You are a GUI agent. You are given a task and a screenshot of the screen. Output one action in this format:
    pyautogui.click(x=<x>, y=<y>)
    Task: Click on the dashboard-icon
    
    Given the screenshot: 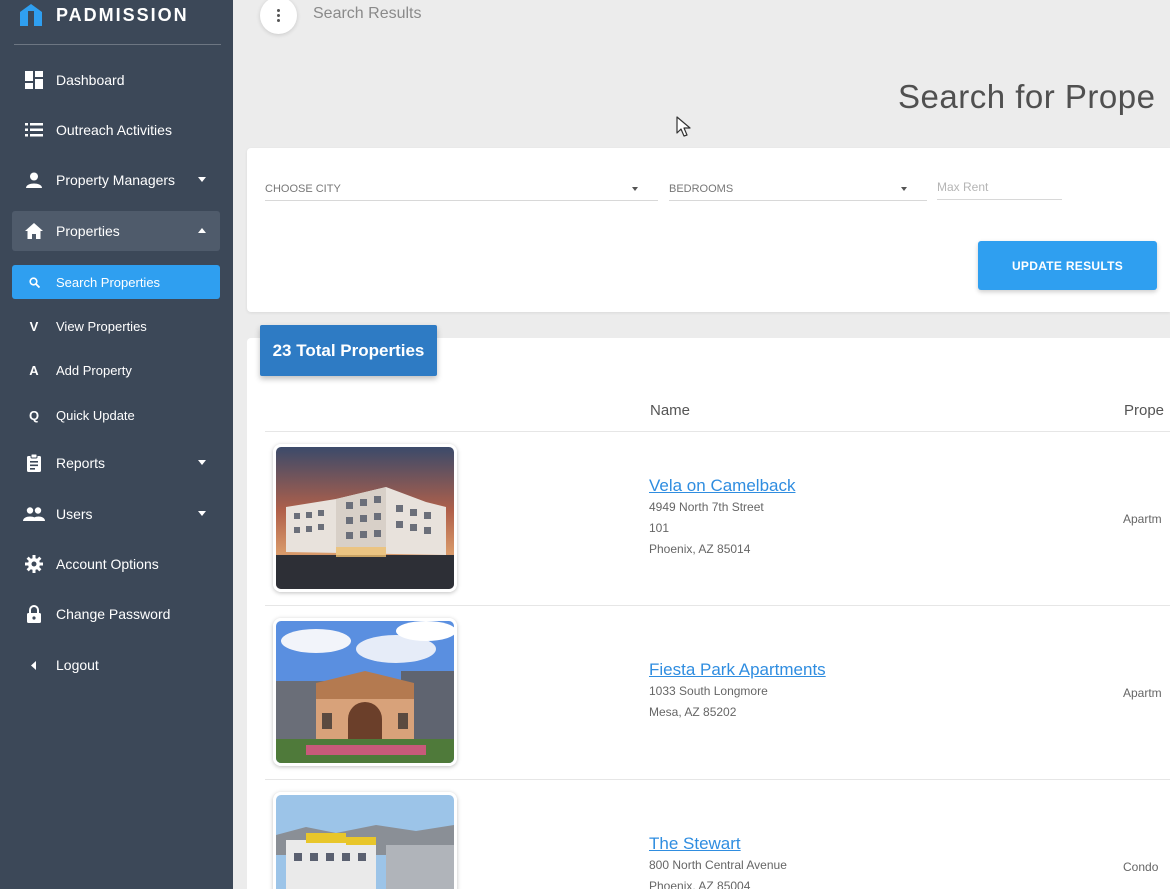 What is the action you would take?
    pyautogui.click(x=34, y=80)
    